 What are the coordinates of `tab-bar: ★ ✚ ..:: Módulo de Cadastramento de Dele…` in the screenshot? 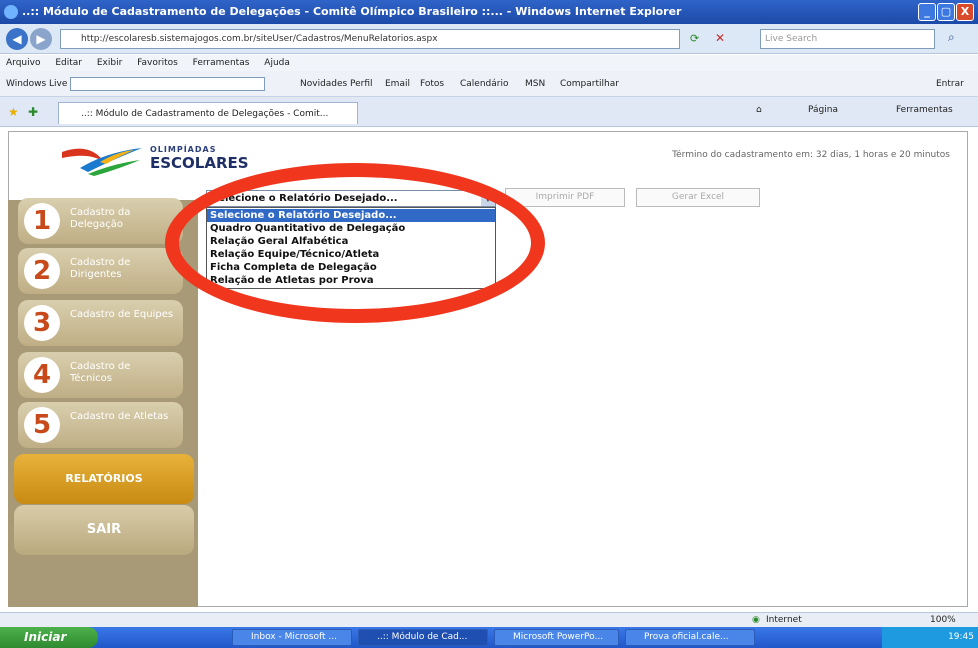 It's located at (489, 112).